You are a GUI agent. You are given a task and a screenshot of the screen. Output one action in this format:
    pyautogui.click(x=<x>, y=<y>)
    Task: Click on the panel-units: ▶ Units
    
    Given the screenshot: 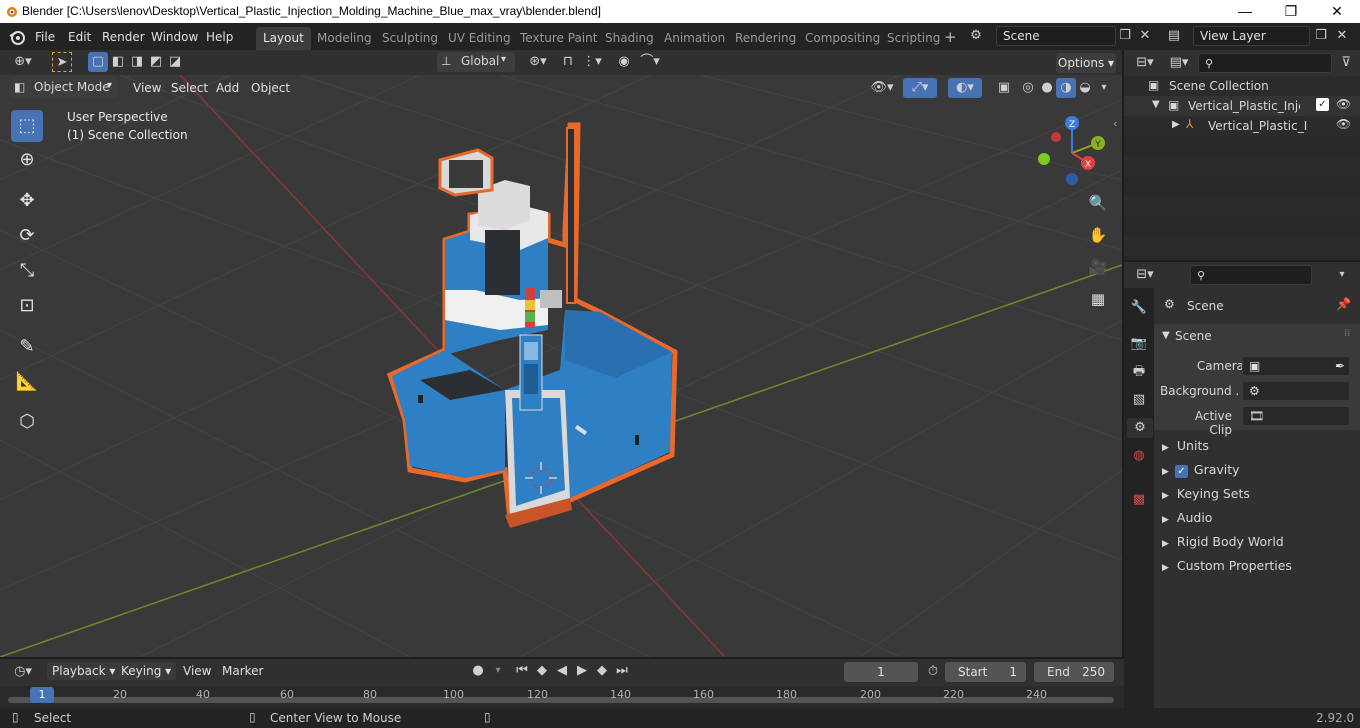 What is the action you would take?
    pyautogui.click(x=1257, y=446)
    